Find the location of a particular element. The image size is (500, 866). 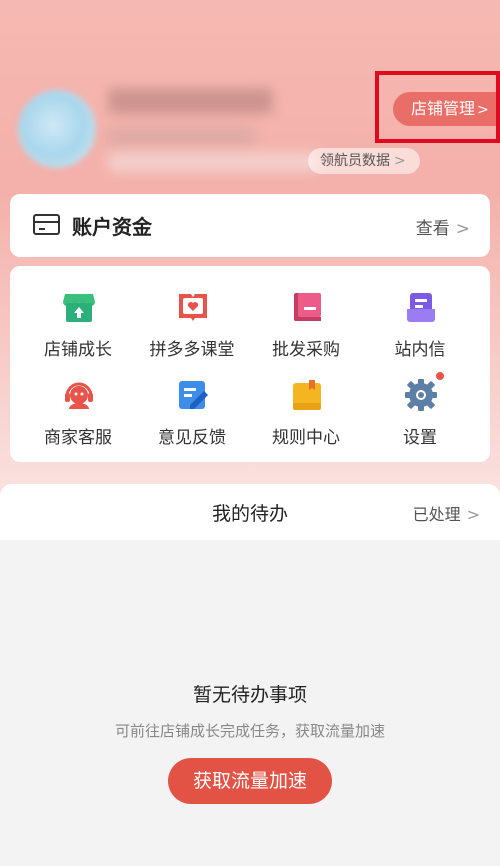

grid-item-inbox: 站内信 is located at coordinates (420, 330).